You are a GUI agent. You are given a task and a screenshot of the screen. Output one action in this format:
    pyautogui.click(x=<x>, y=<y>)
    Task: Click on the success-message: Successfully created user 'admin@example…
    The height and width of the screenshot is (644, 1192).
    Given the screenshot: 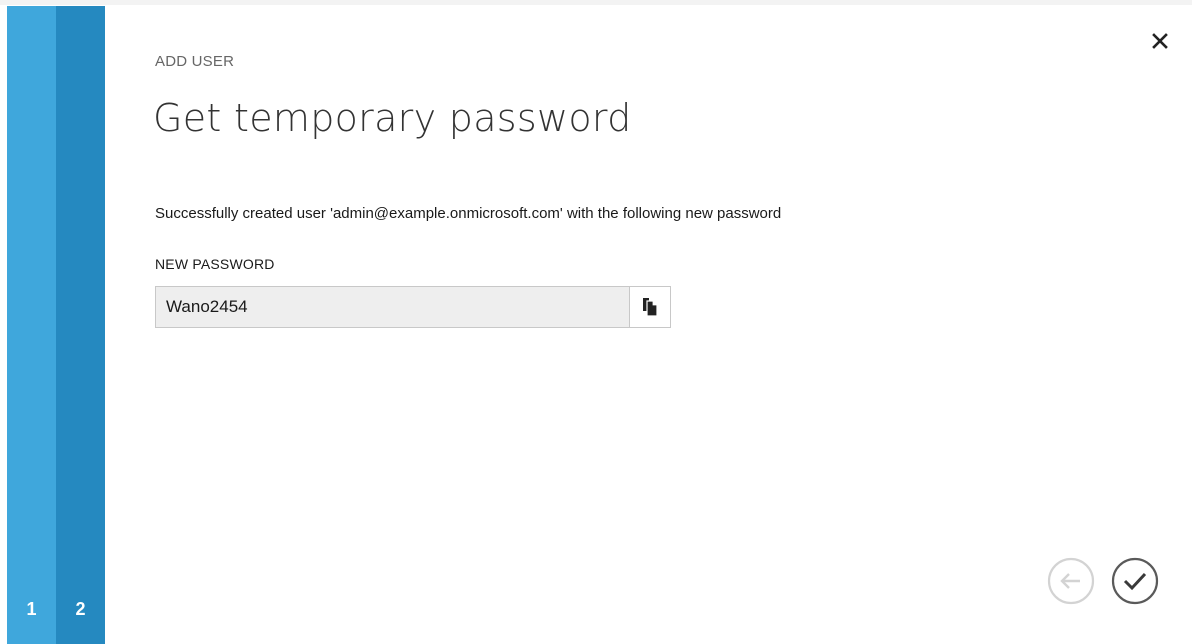 What is the action you would take?
    pyautogui.click(x=468, y=213)
    